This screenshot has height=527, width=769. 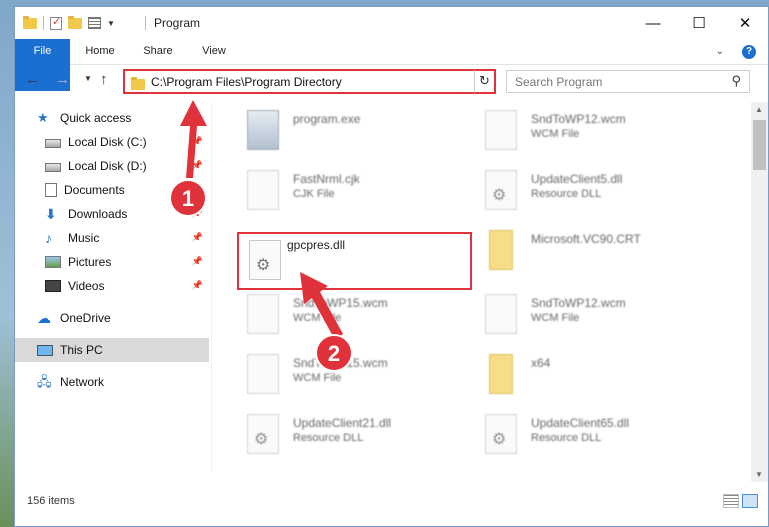 What do you see at coordinates (740, 501) in the screenshot?
I see `view-toggle` at bounding box center [740, 501].